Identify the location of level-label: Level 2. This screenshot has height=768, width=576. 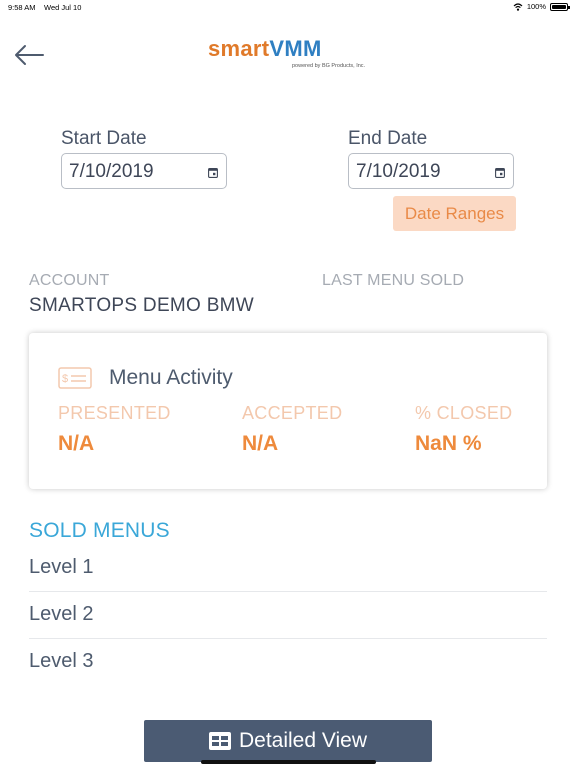
(61, 614).